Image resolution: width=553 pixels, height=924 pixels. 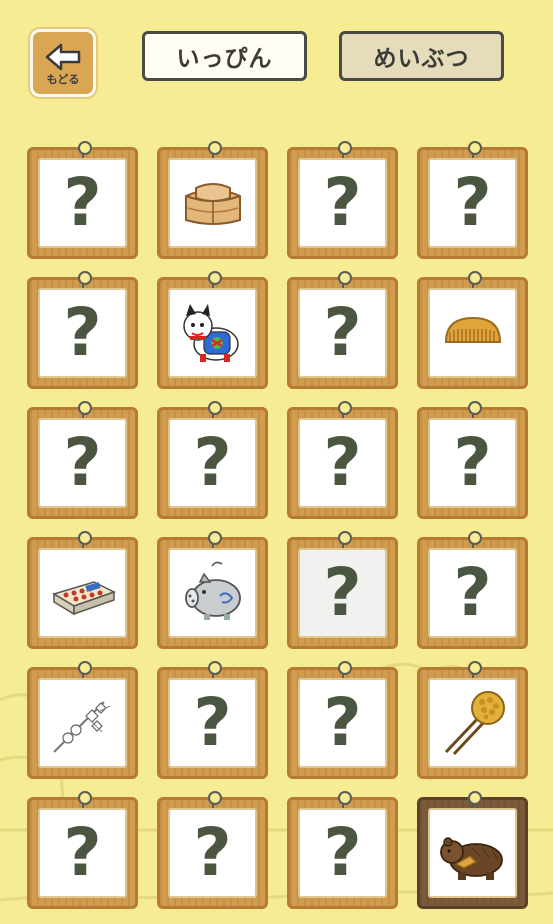 I want to click on pig-mosquito-coil-holder-icon, so click(x=212, y=590).